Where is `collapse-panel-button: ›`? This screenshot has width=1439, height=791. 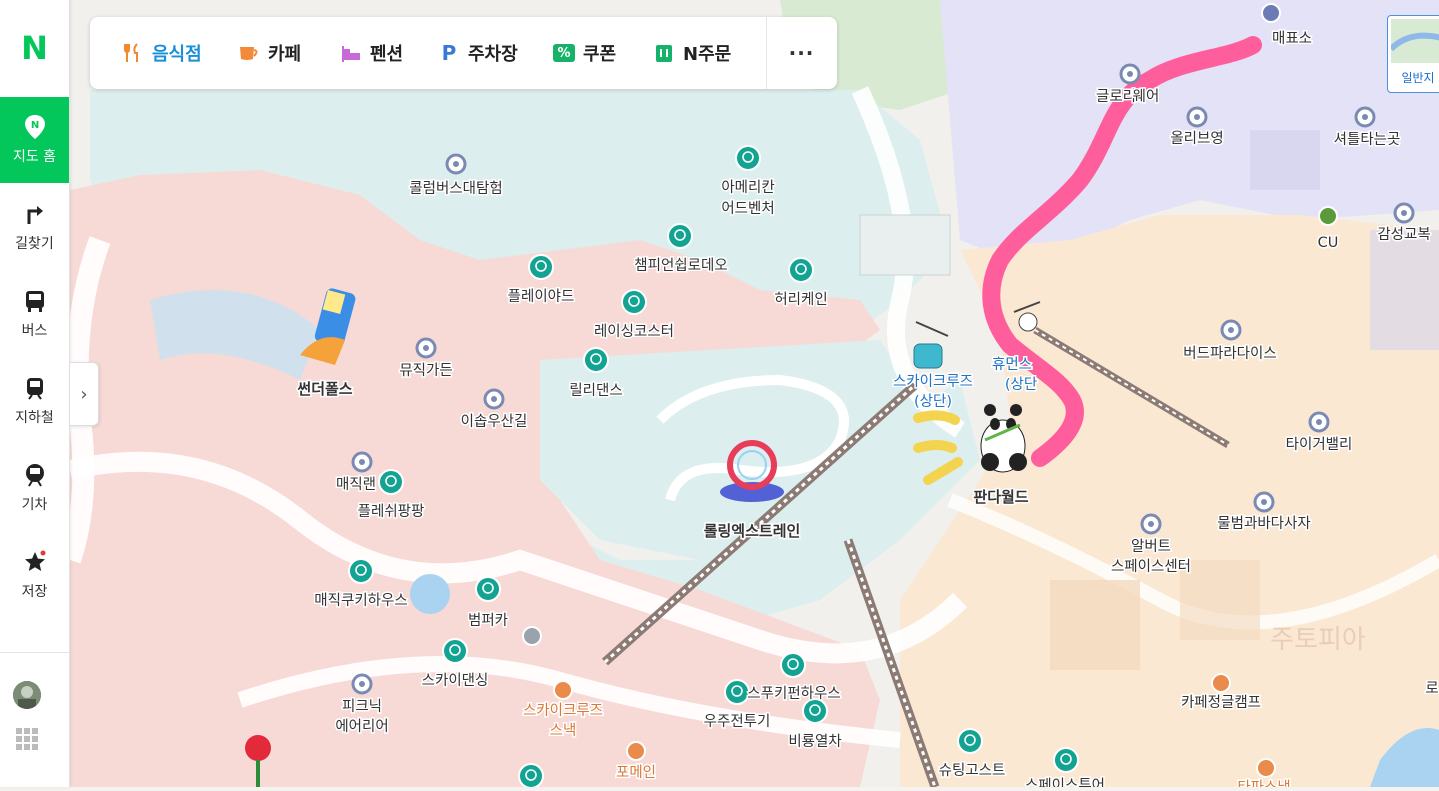 collapse-panel-button: › is located at coordinates (84, 394).